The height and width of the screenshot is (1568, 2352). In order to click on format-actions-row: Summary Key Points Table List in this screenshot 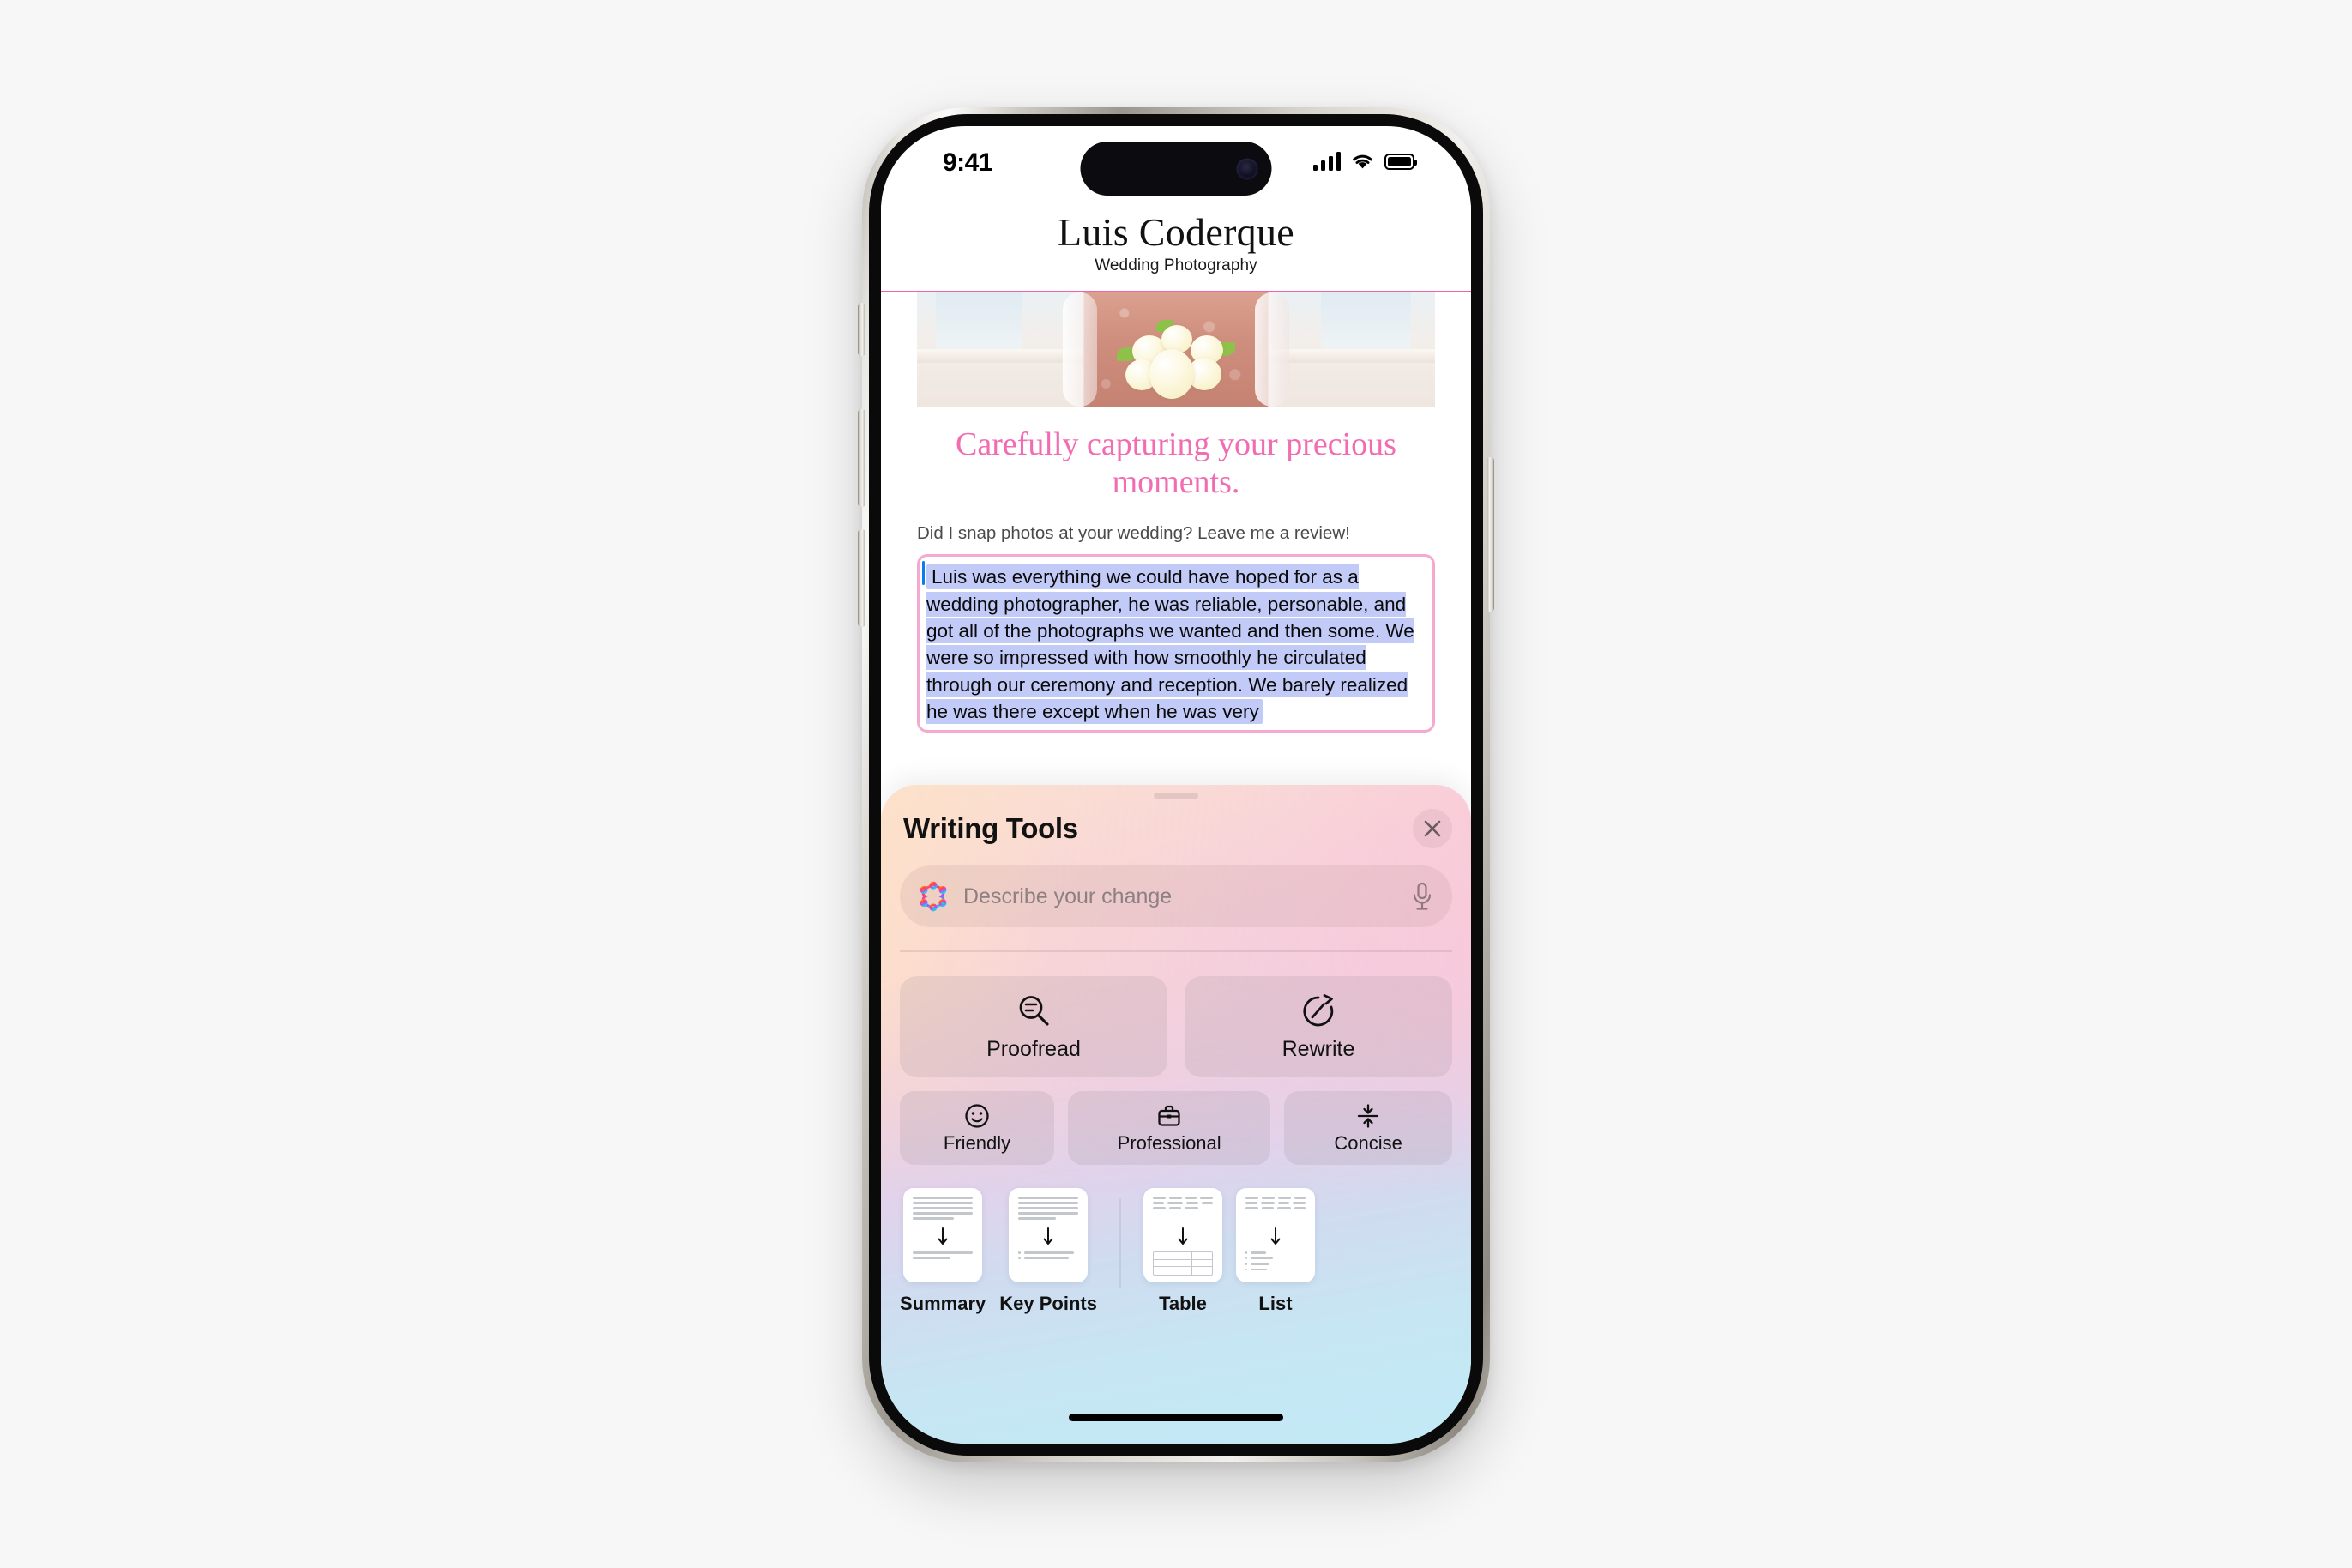, I will do `click(1176, 1251)`.